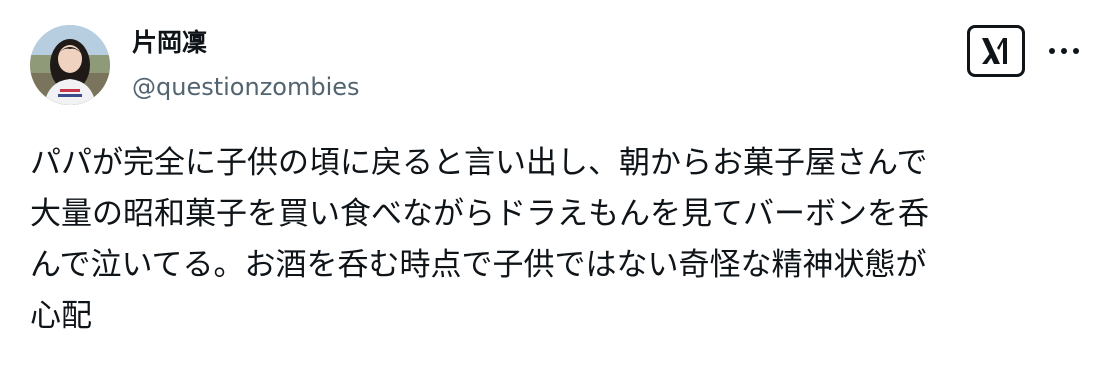 The height and width of the screenshot is (368, 1108). I want to click on avatar-photo, so click(70, 65).